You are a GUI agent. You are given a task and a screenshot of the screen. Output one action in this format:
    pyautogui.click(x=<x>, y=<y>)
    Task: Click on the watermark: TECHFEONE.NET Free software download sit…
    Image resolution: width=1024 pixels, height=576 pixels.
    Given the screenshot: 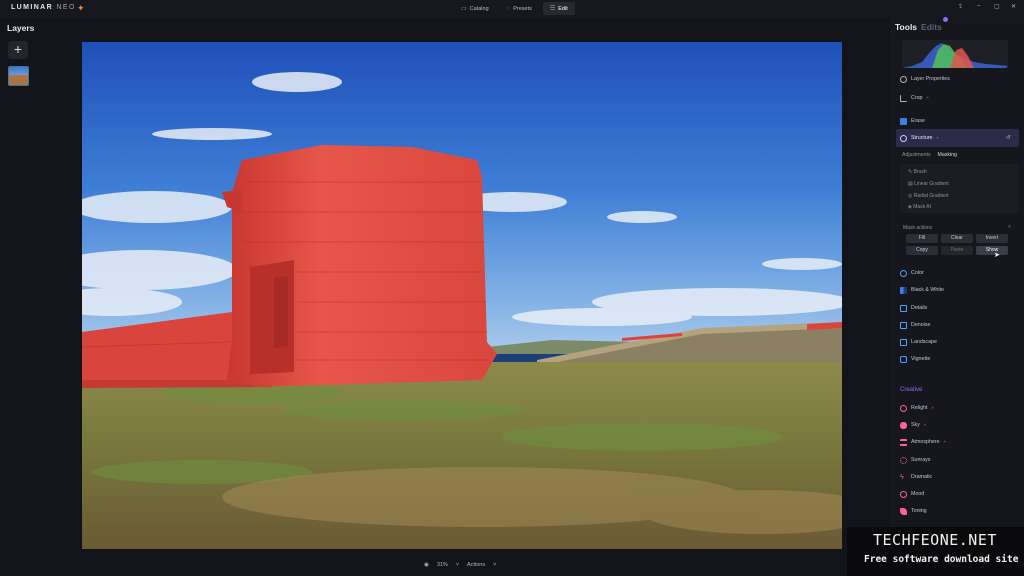 What is the action you would take?
    pyautogui.click(x=935, y=551)
    